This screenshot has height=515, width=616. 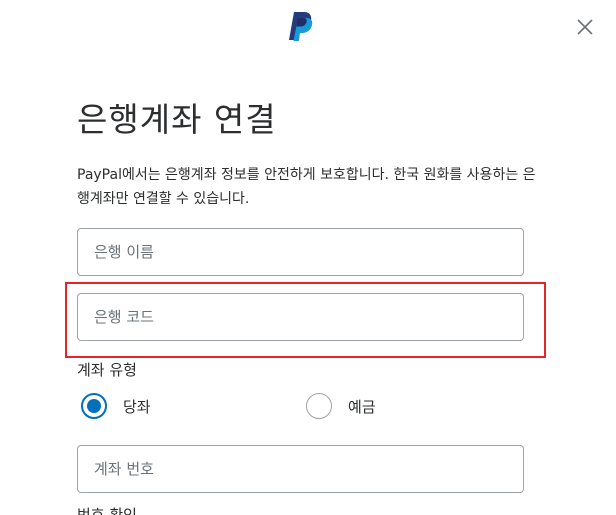 What do you see at coordinates (362, 406) in the screenshot?
I see `radio-savings-label: 예금` at bounding box center [362, 406].